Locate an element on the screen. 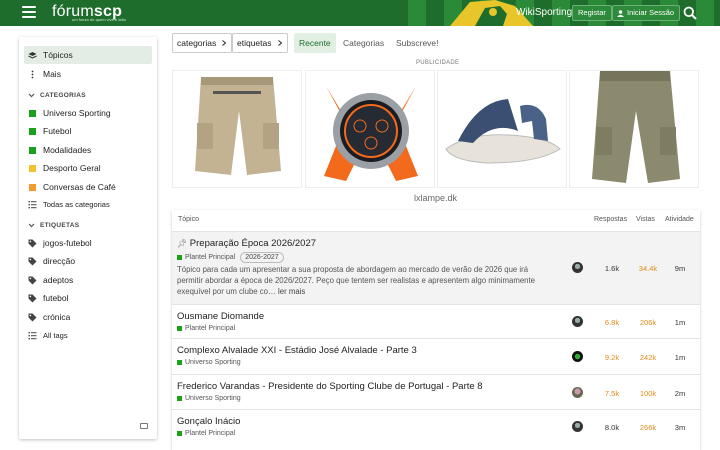  sidebar-item-tag: adeptos is located at coordinates (88, 280).